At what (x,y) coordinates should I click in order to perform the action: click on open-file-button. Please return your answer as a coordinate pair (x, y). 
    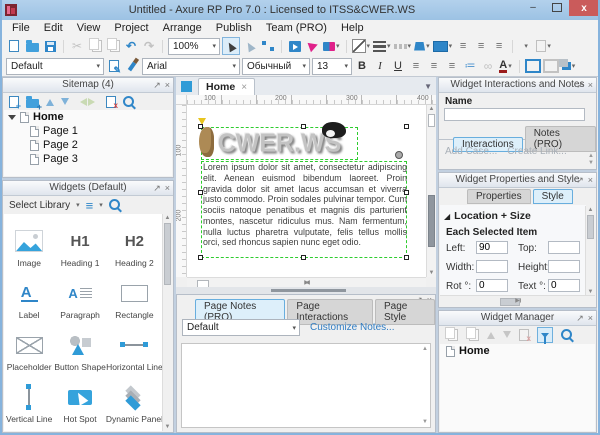
    Looking at the image, I should click on (32, 46).